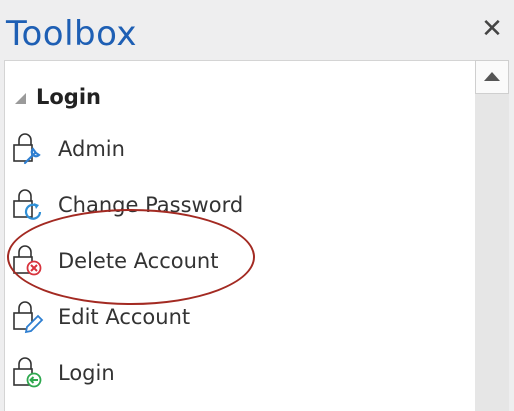 Image resolution: width=514 pixels, height=411 pixels. Describe the element at coordinates (86, 373) in the screenshot. I see `item-label-login: Login` at that location.